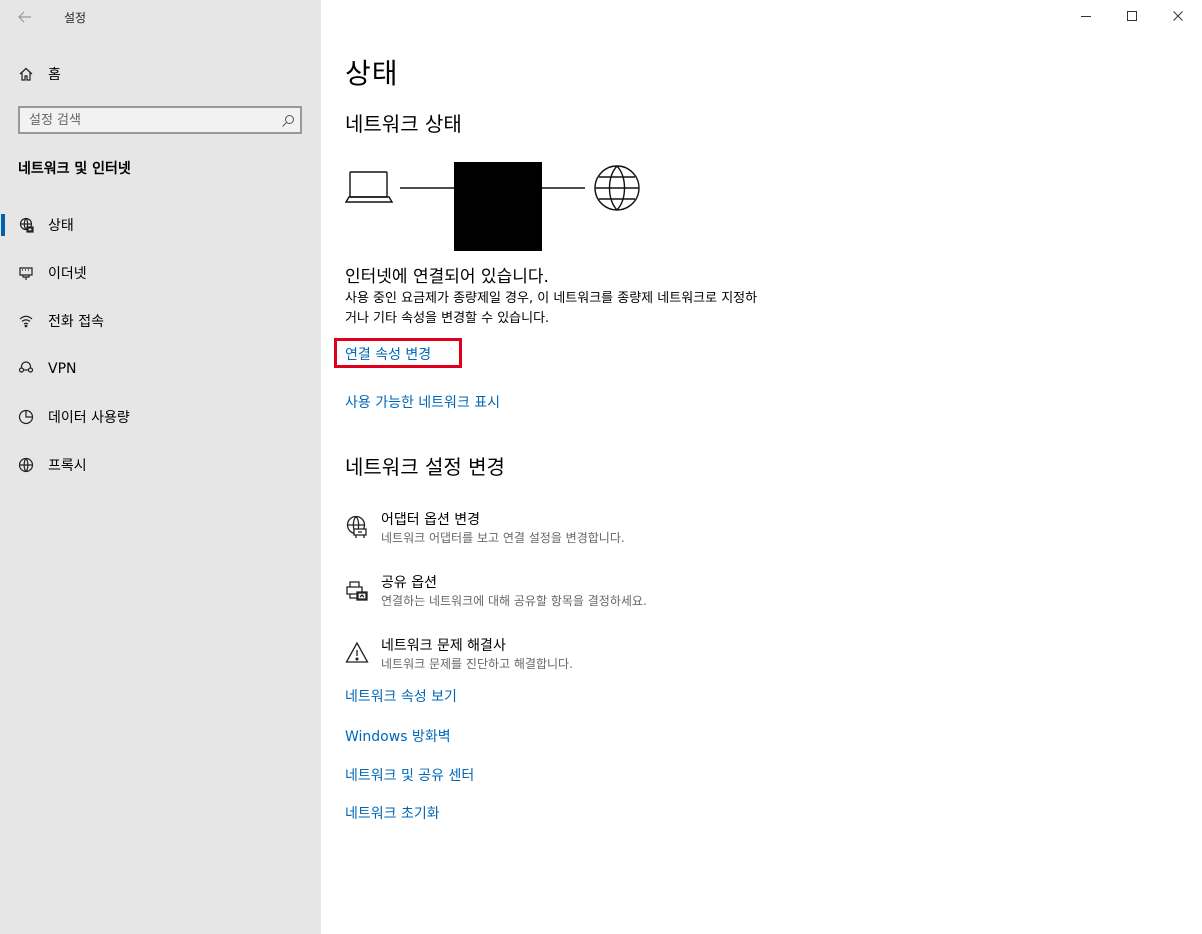 This screenshot has width=1202, height=934. Describe the element at coordinates (409, 583) in the screenshot. I see `option-title: 공유 옵션` at that location.